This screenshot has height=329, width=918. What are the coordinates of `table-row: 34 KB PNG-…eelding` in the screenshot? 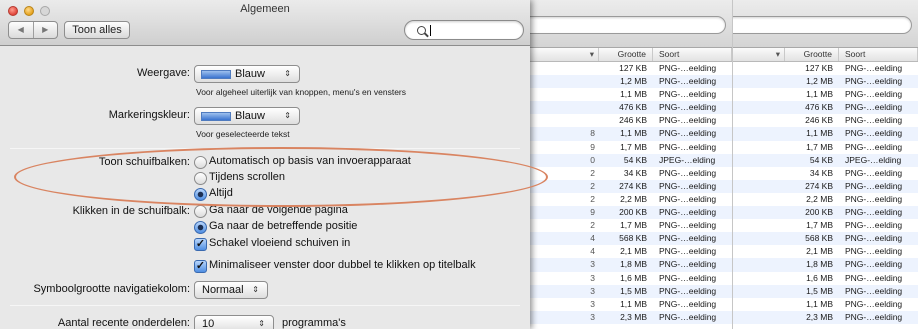 It's located at (825, 173).